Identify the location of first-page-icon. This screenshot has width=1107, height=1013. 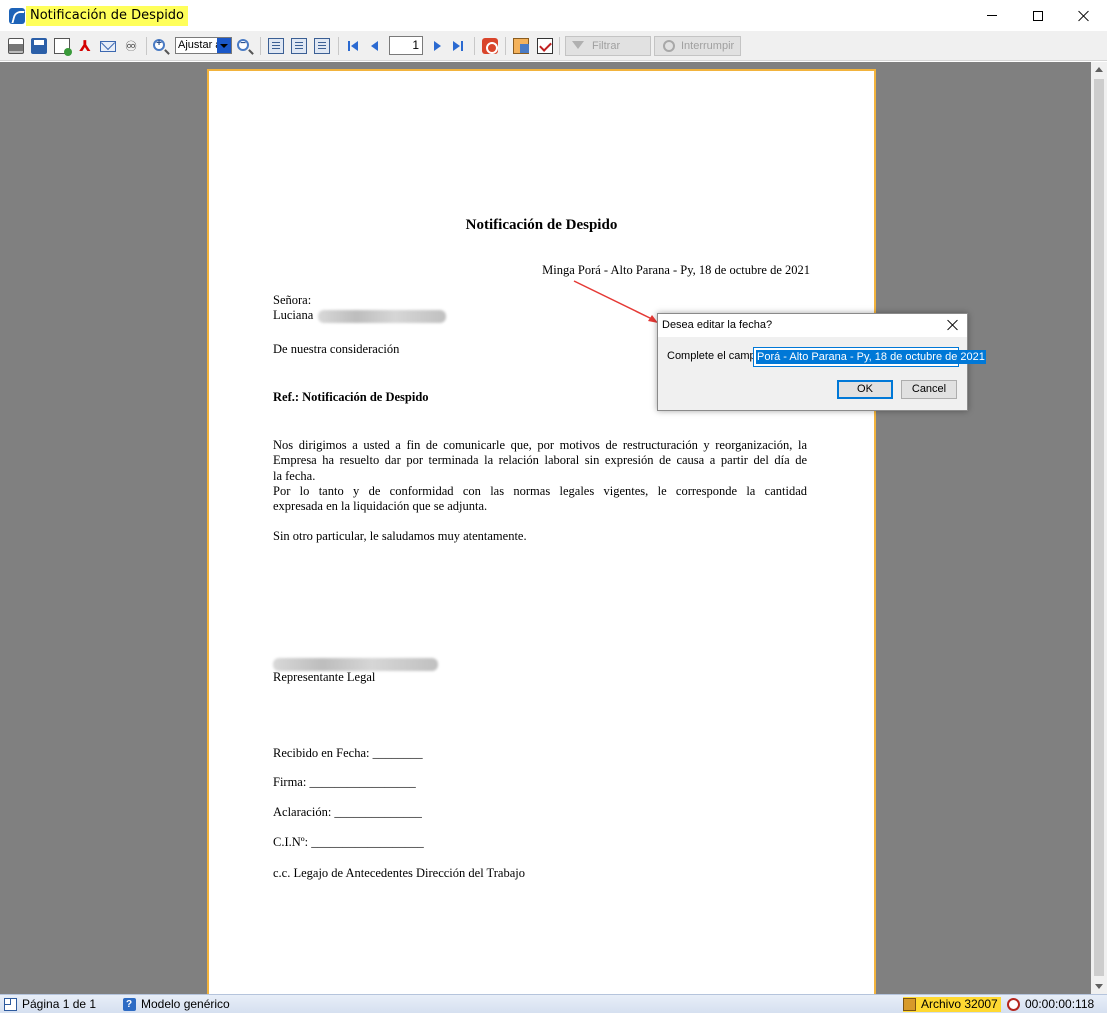
(353, 46).